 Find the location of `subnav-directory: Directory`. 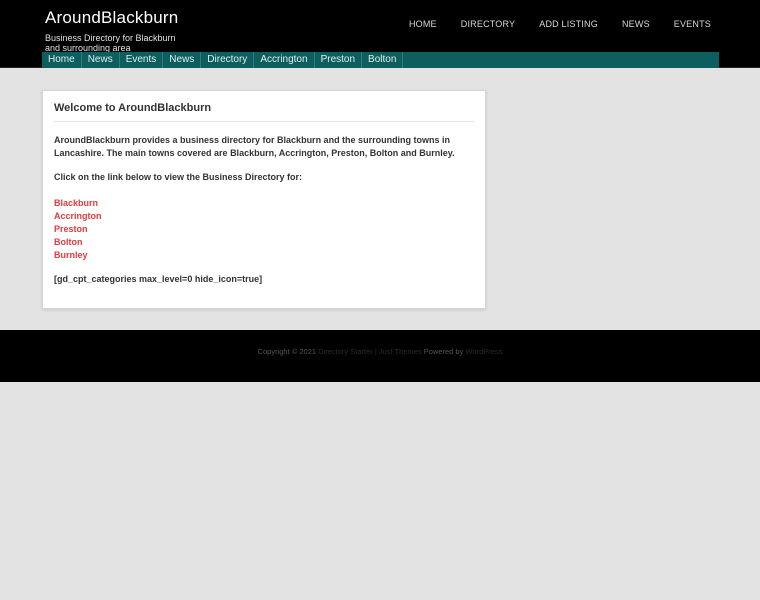

subnav-directory: Directory is located at coordinates (228, 60).